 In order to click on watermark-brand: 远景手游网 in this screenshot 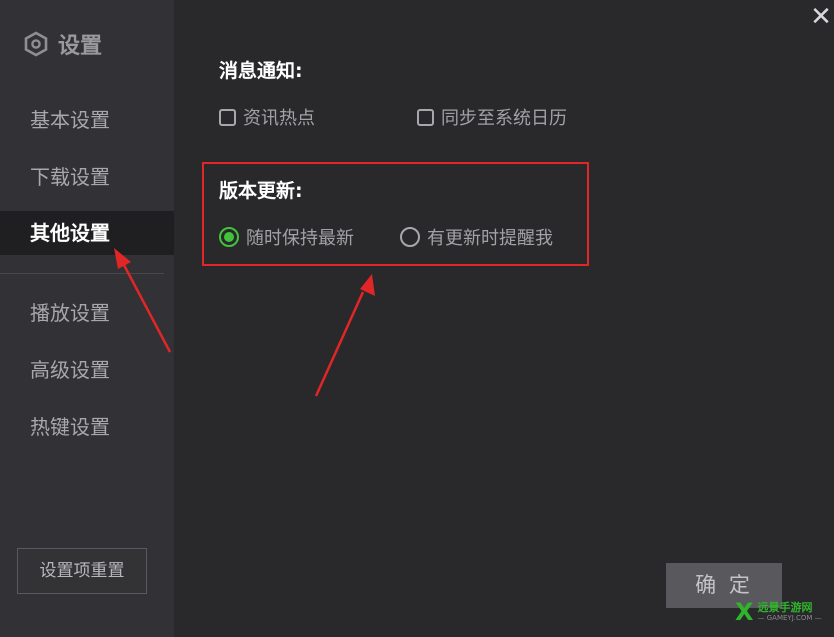, I will do `click(785, 607)`.